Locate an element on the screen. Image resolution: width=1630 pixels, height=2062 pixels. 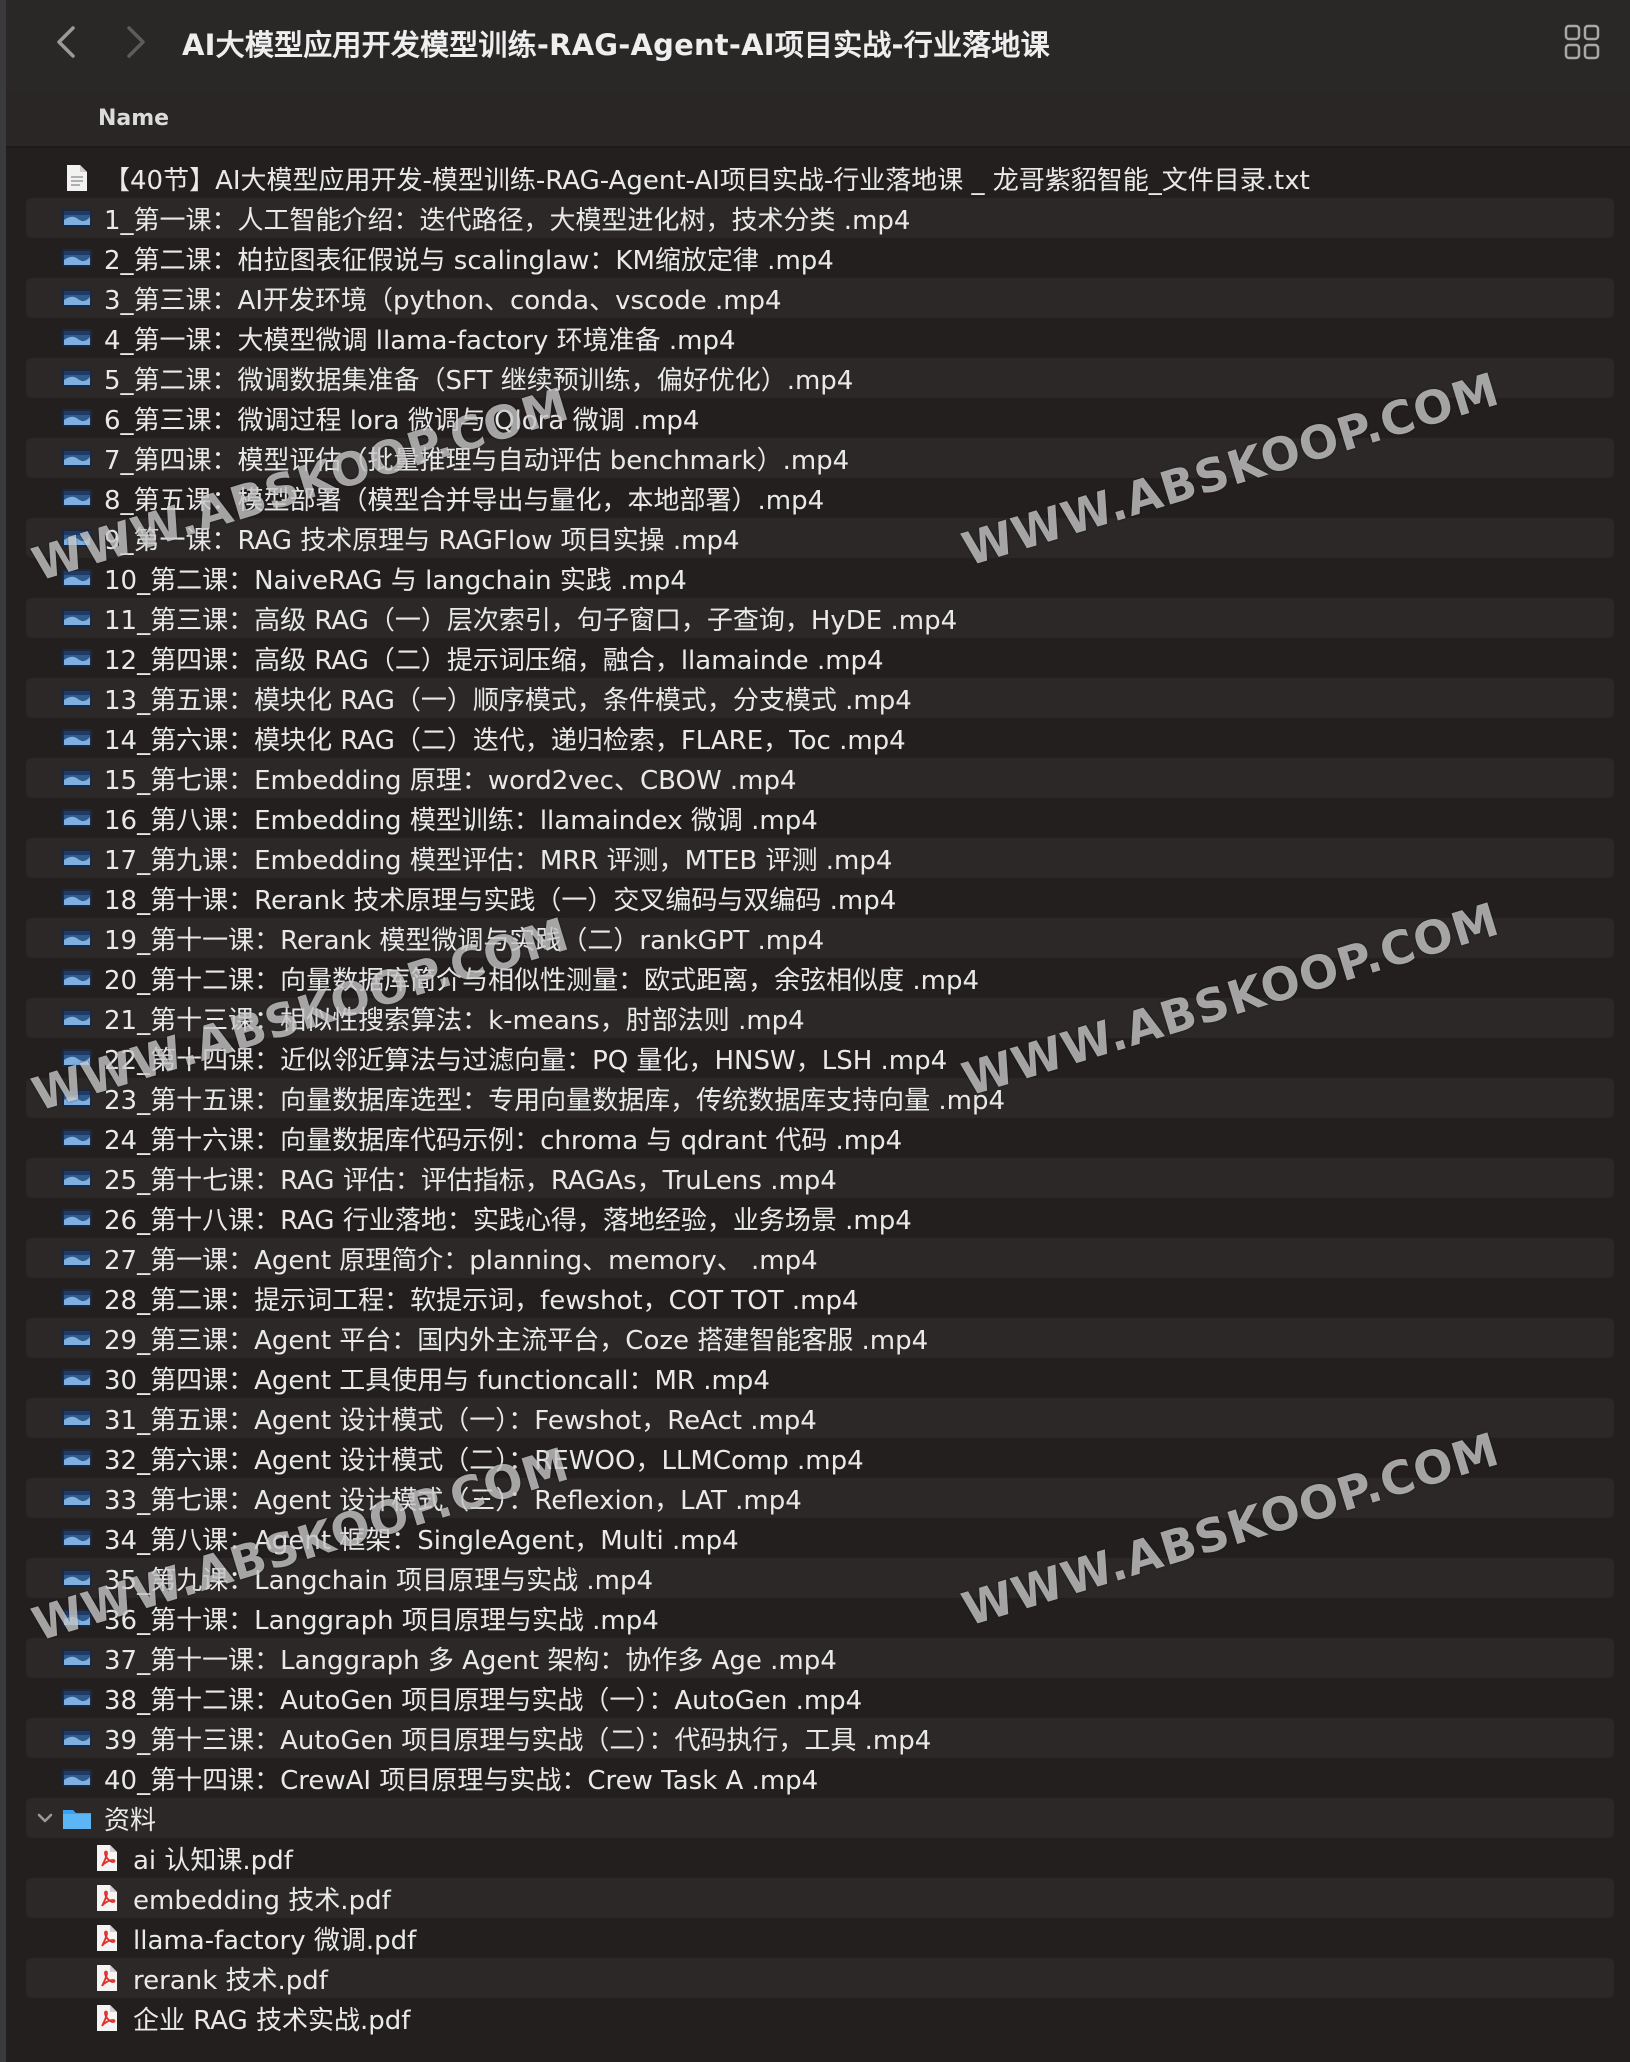
file-name: 企业 RAG 技术实战.pdf is located at coordinates (272, 2020).